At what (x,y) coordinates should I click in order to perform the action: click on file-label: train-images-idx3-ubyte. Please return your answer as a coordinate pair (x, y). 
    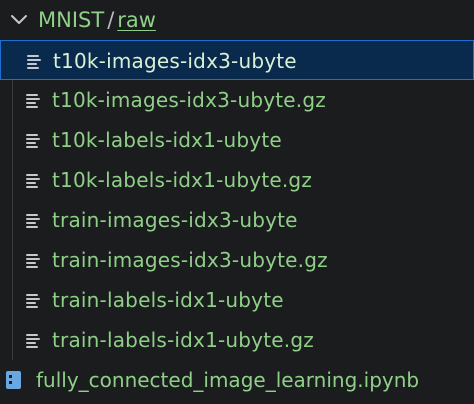
    Looking at the image, I should click on (175, 220).